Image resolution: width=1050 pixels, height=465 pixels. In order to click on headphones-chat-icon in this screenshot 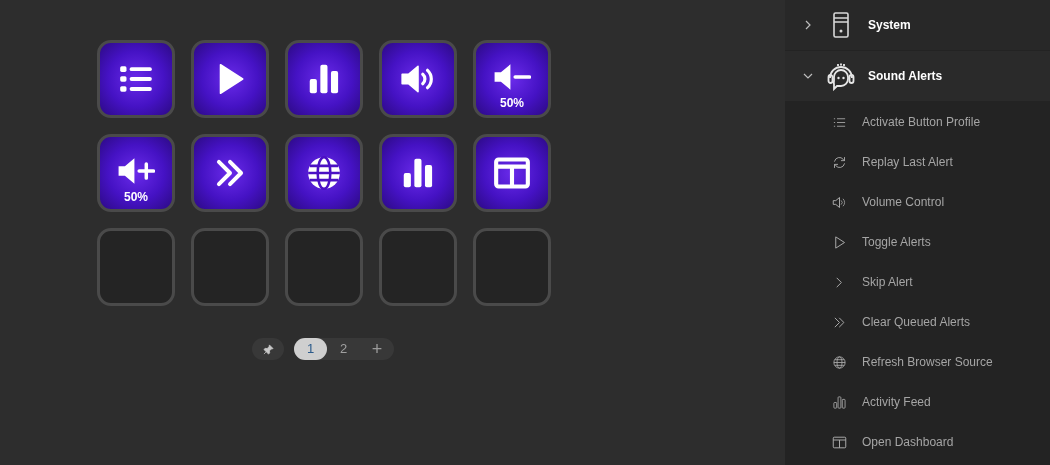, I will do `click(841, 76)`.